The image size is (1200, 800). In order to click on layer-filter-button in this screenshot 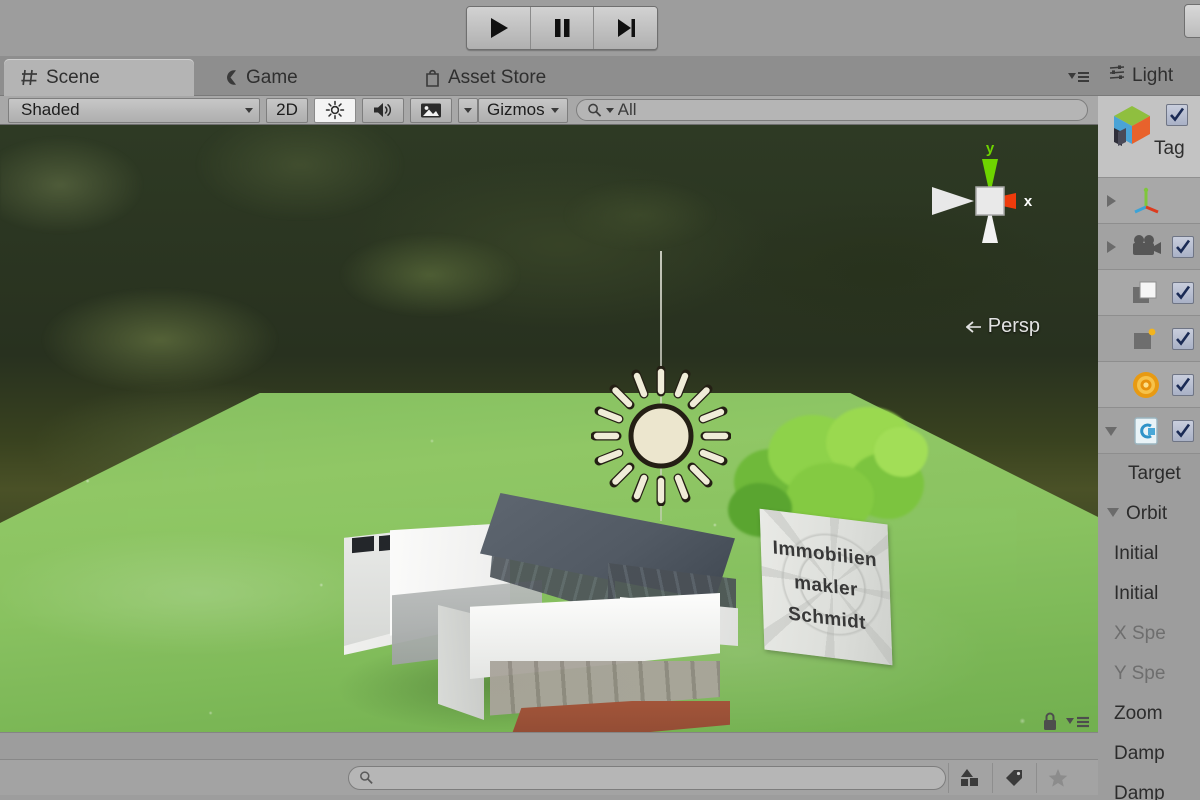, I will do `click(969, 777)`.